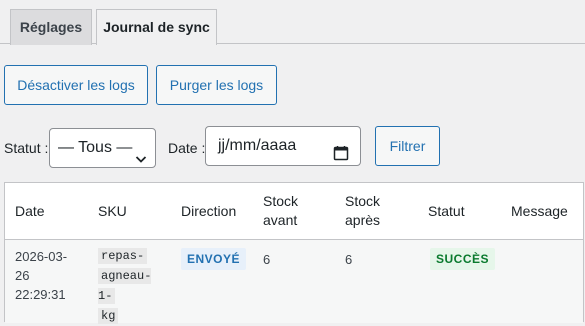 The width and height of the screenshot is (585, 326). What do you see at coordinates (26, 148) in the screenshot?
I see `status-filter-label: Statut :` at bounding box center [26, 148].